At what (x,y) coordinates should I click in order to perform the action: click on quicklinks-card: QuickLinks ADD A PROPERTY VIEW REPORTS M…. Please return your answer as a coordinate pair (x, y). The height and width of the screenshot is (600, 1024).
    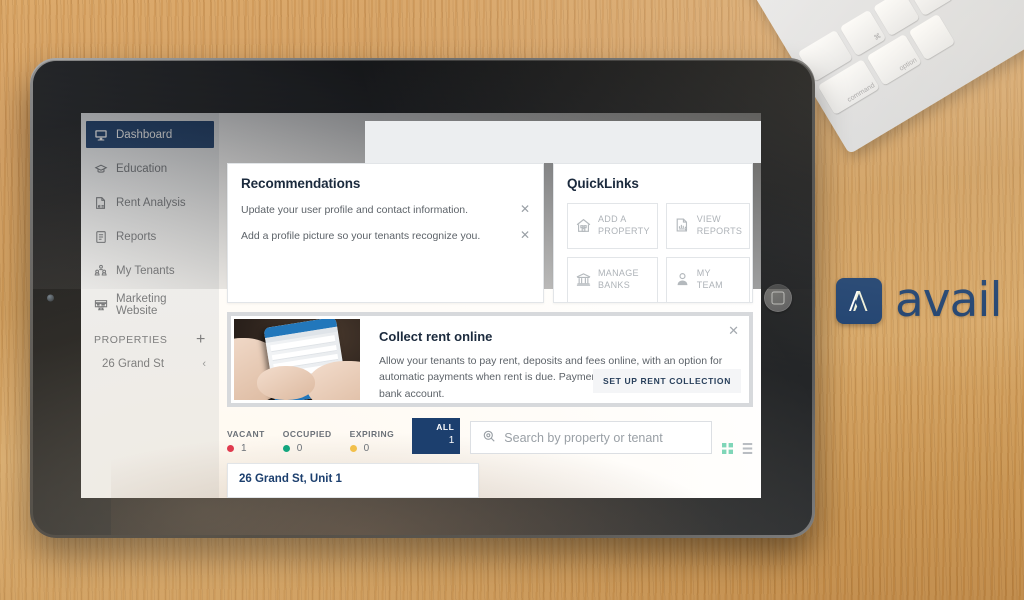
    Looking at the image, I should click on (653, 232).